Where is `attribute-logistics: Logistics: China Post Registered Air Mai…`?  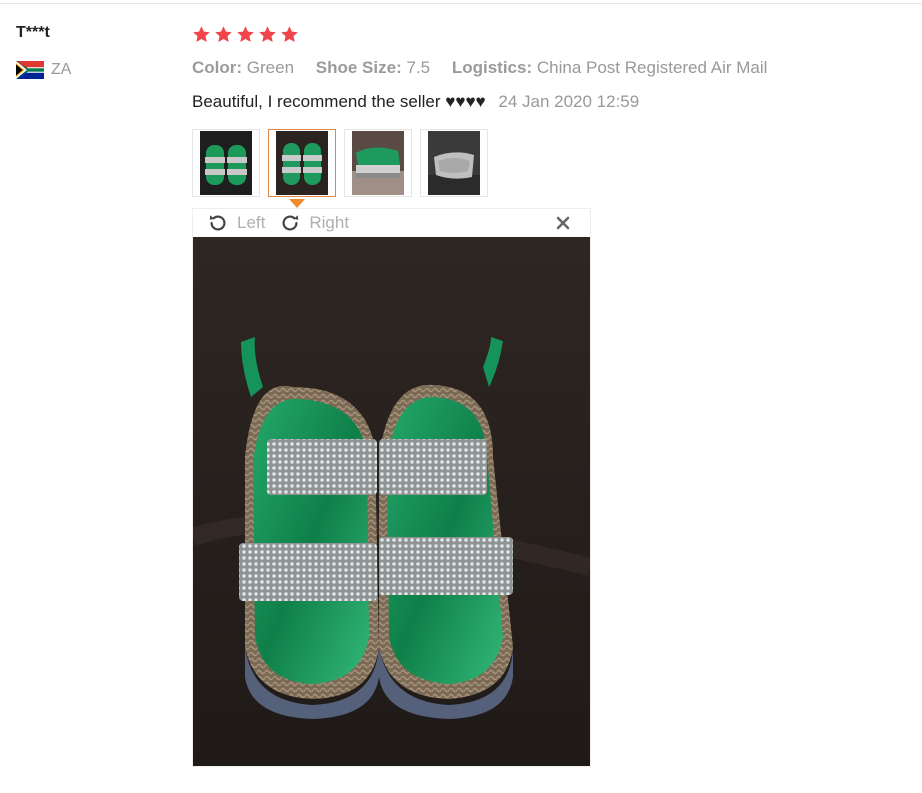 attribute-logistics: Logistics: China Post Registered Air Mai… is located at coordinates (609, 67).